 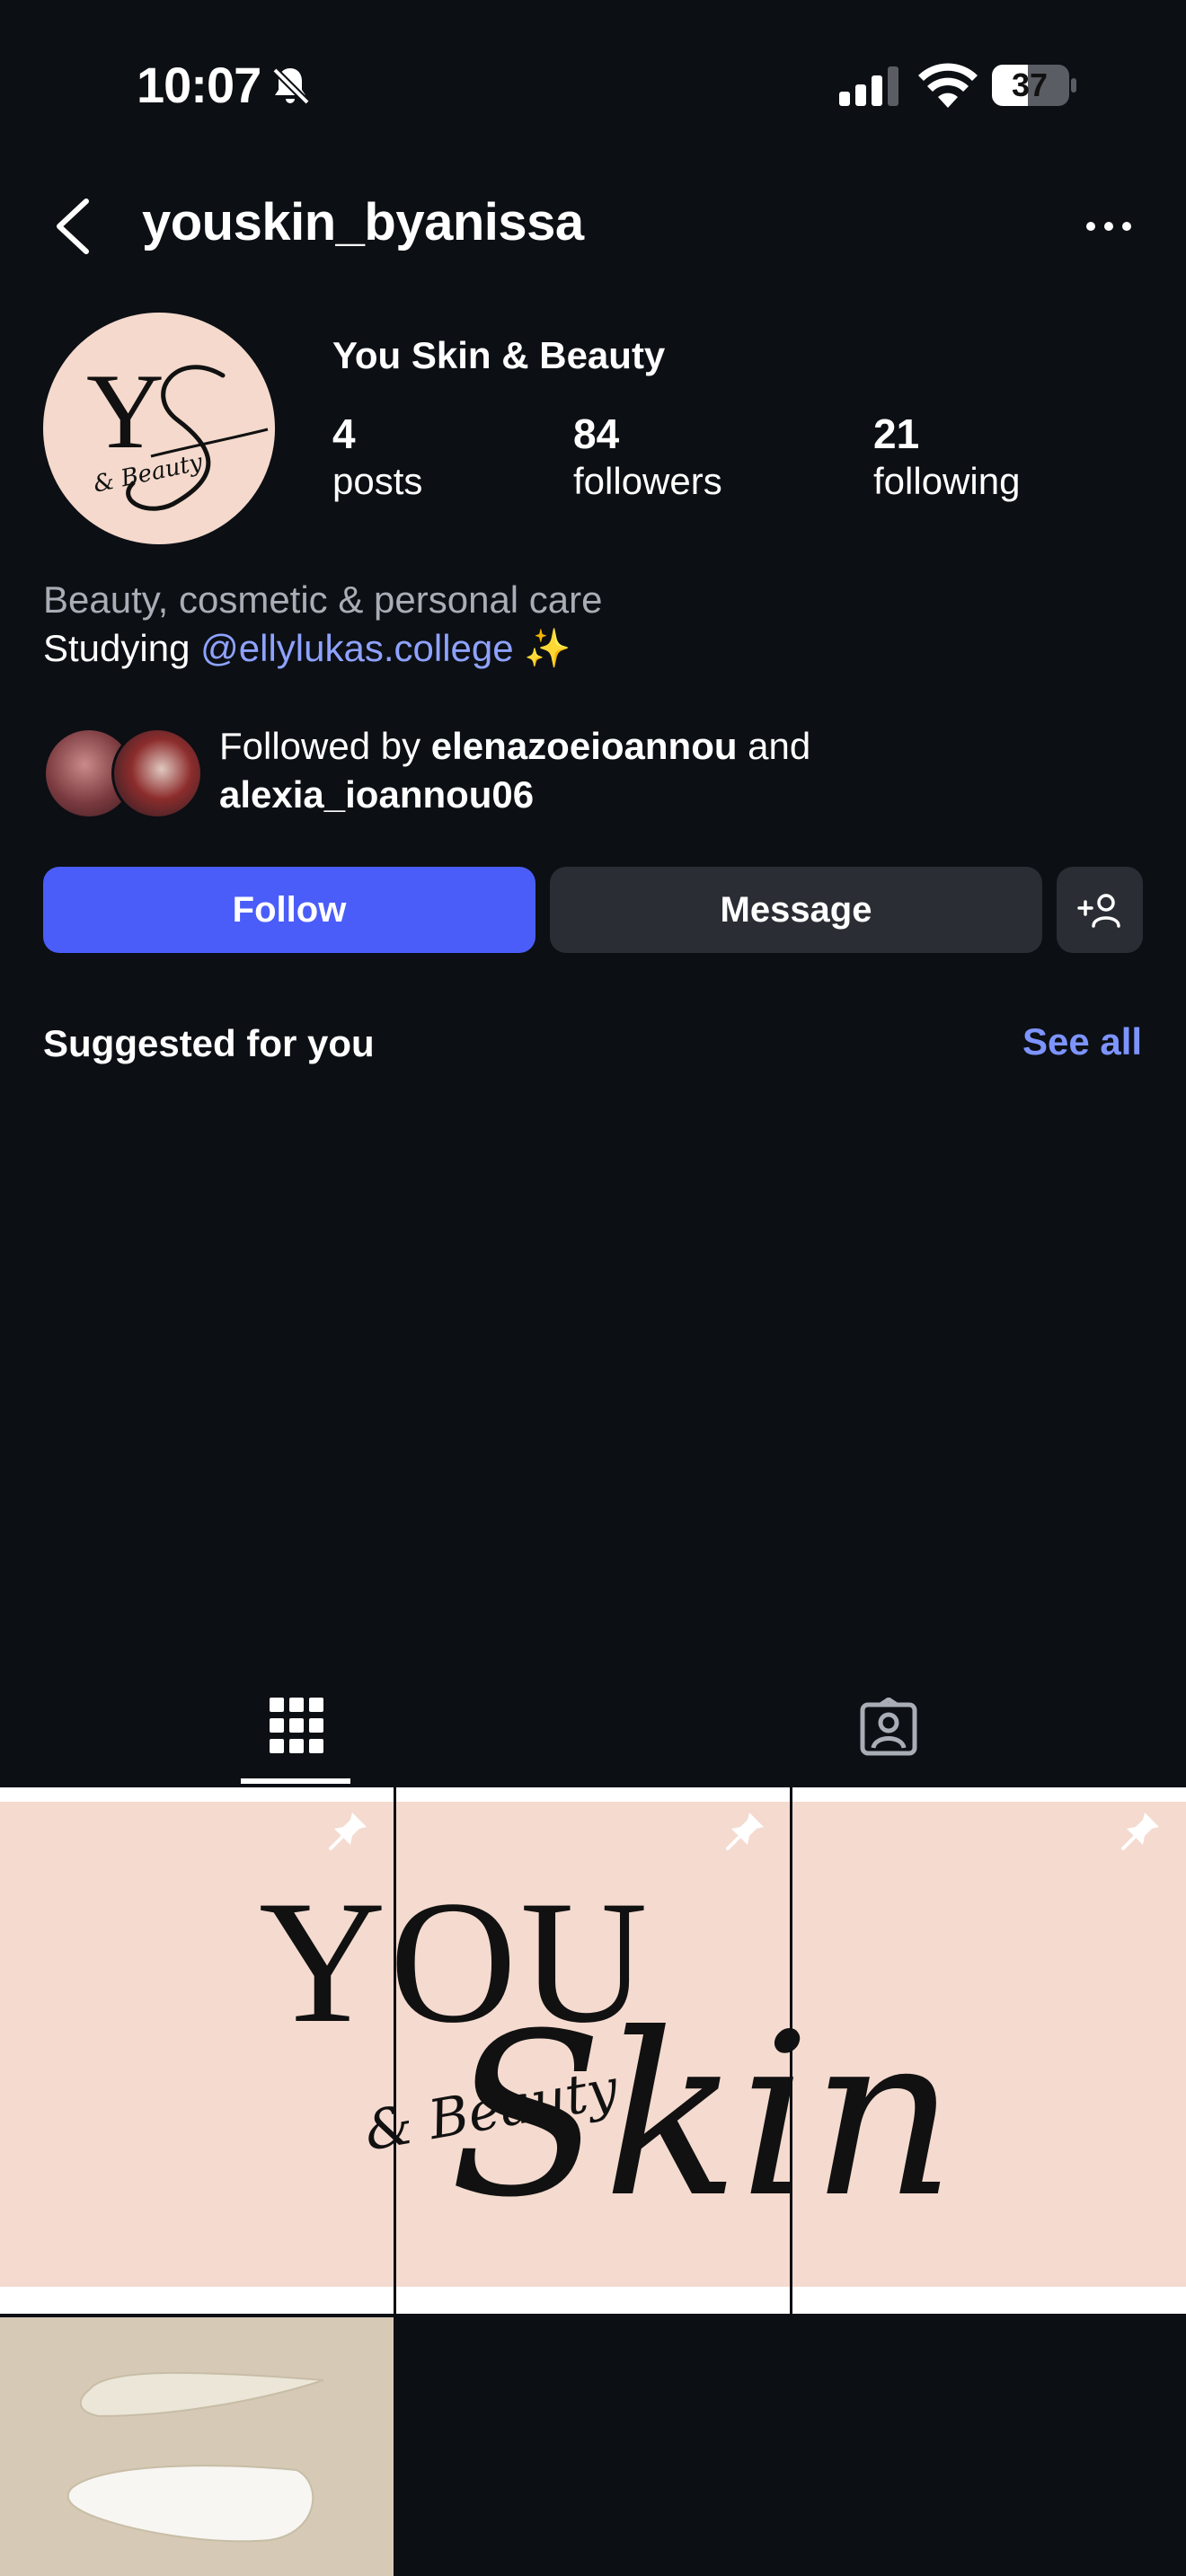 I want to click on profile-username: youskin_byanissa, so click(x=363, y=222).